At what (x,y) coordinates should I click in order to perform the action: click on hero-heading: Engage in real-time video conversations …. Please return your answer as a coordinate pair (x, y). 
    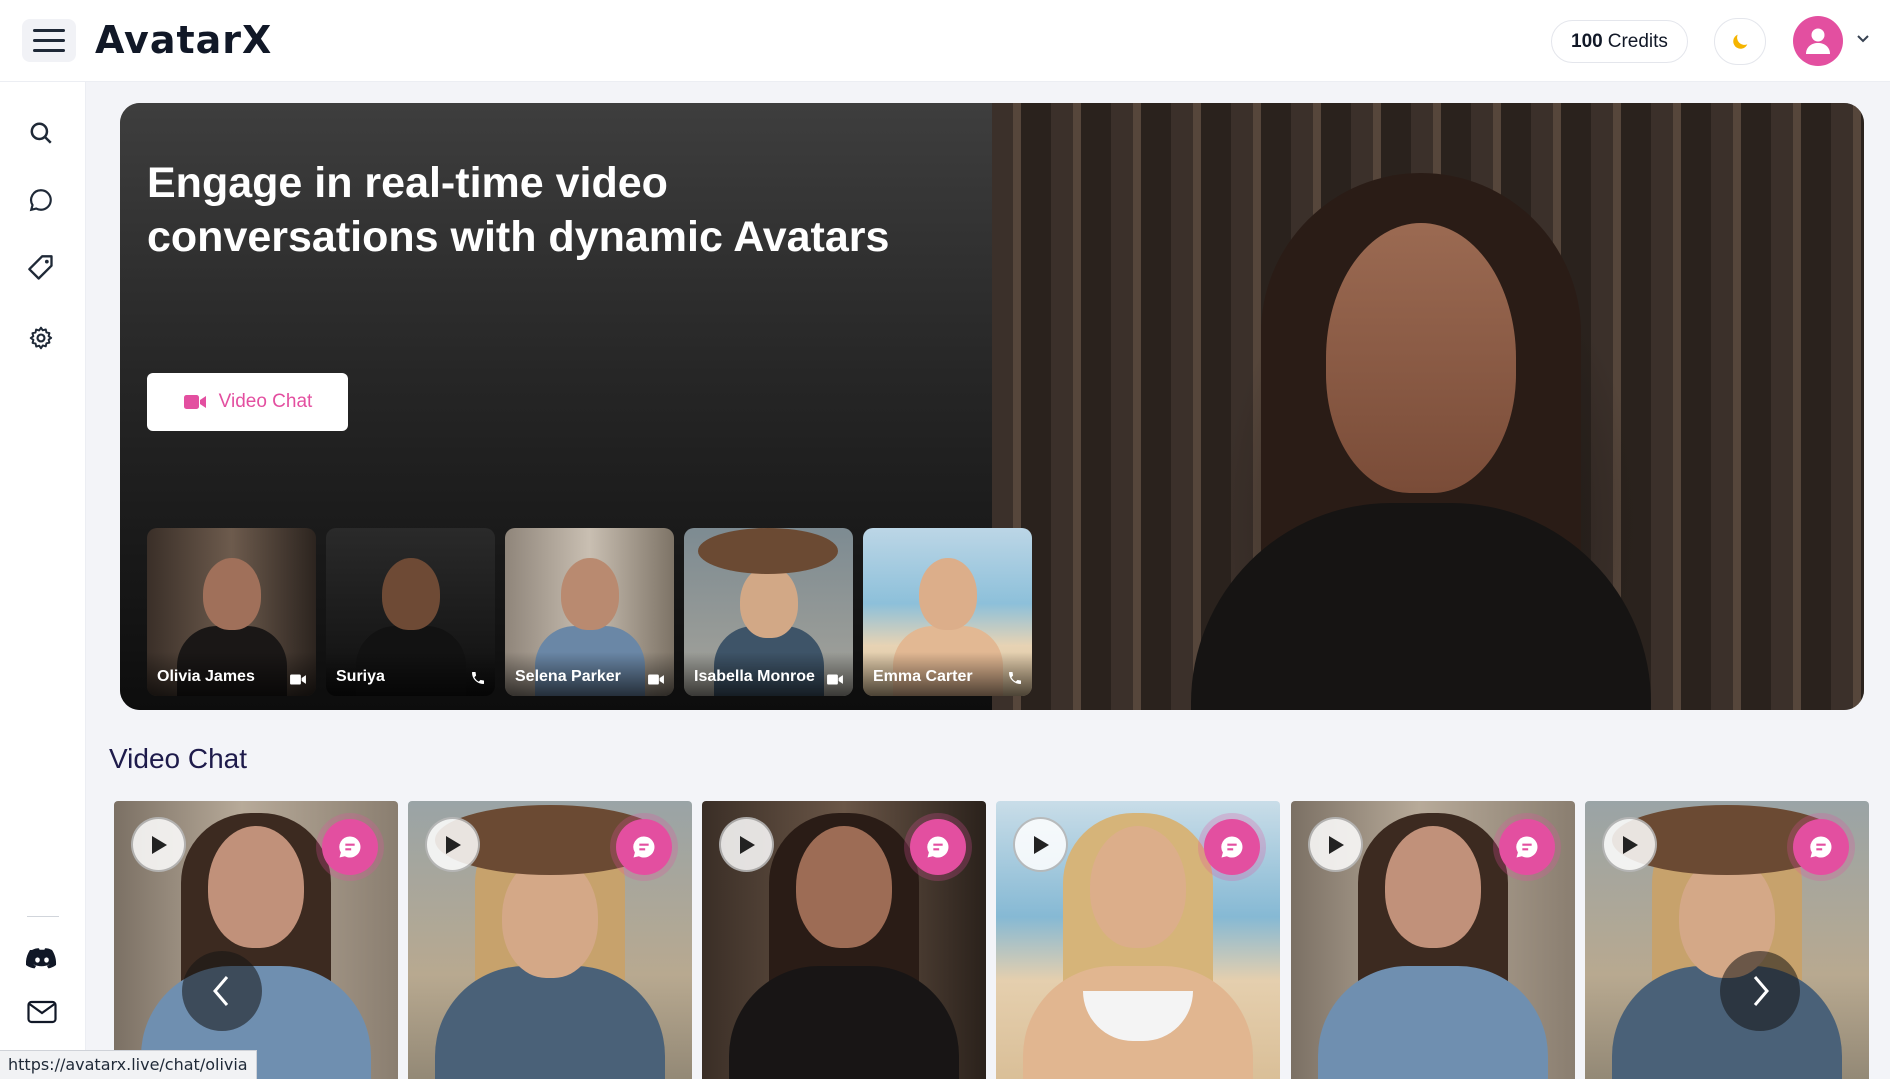
    Looking at the image, I should click on (518, 210).